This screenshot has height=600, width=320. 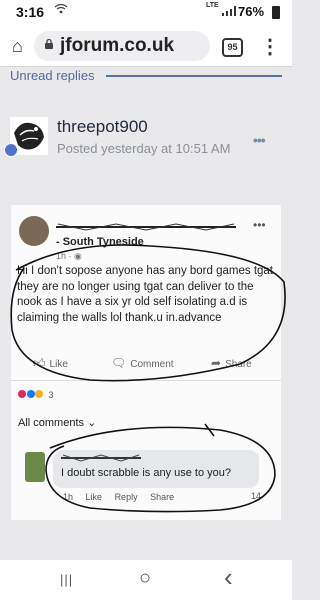 I want to click on fb-comment-action: 🗨︎ Comment, so click(x=142, y=363).